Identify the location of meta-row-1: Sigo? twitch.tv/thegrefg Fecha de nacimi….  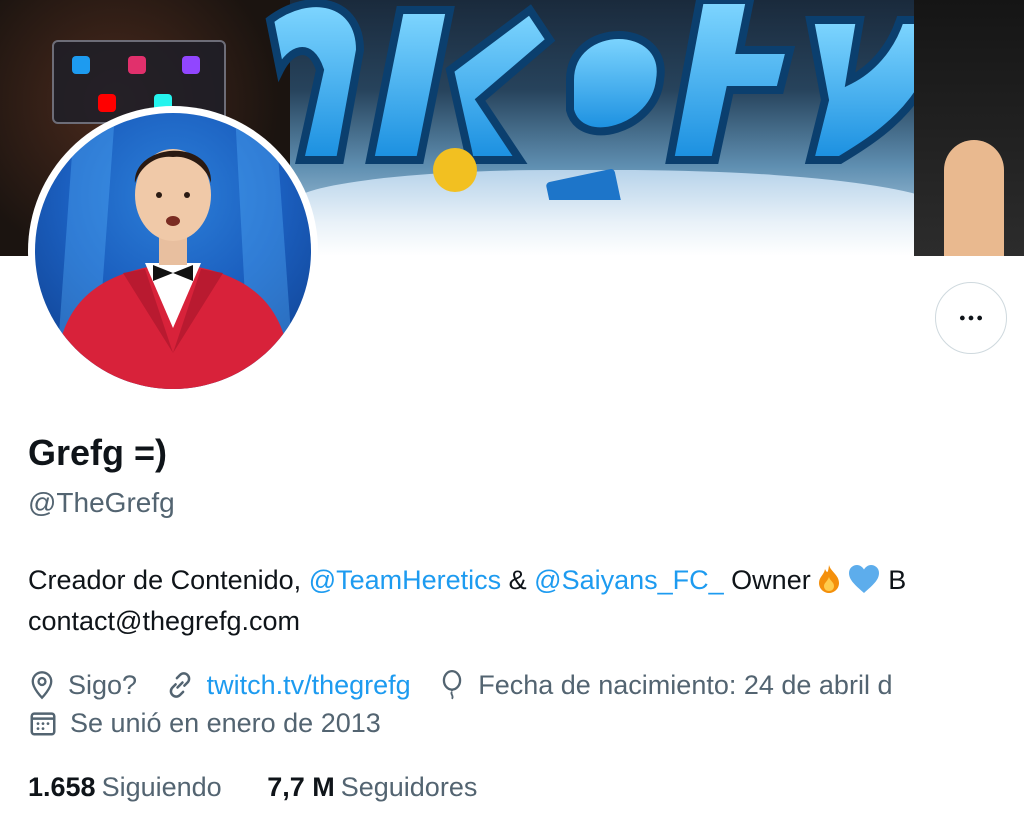
(526, 685).